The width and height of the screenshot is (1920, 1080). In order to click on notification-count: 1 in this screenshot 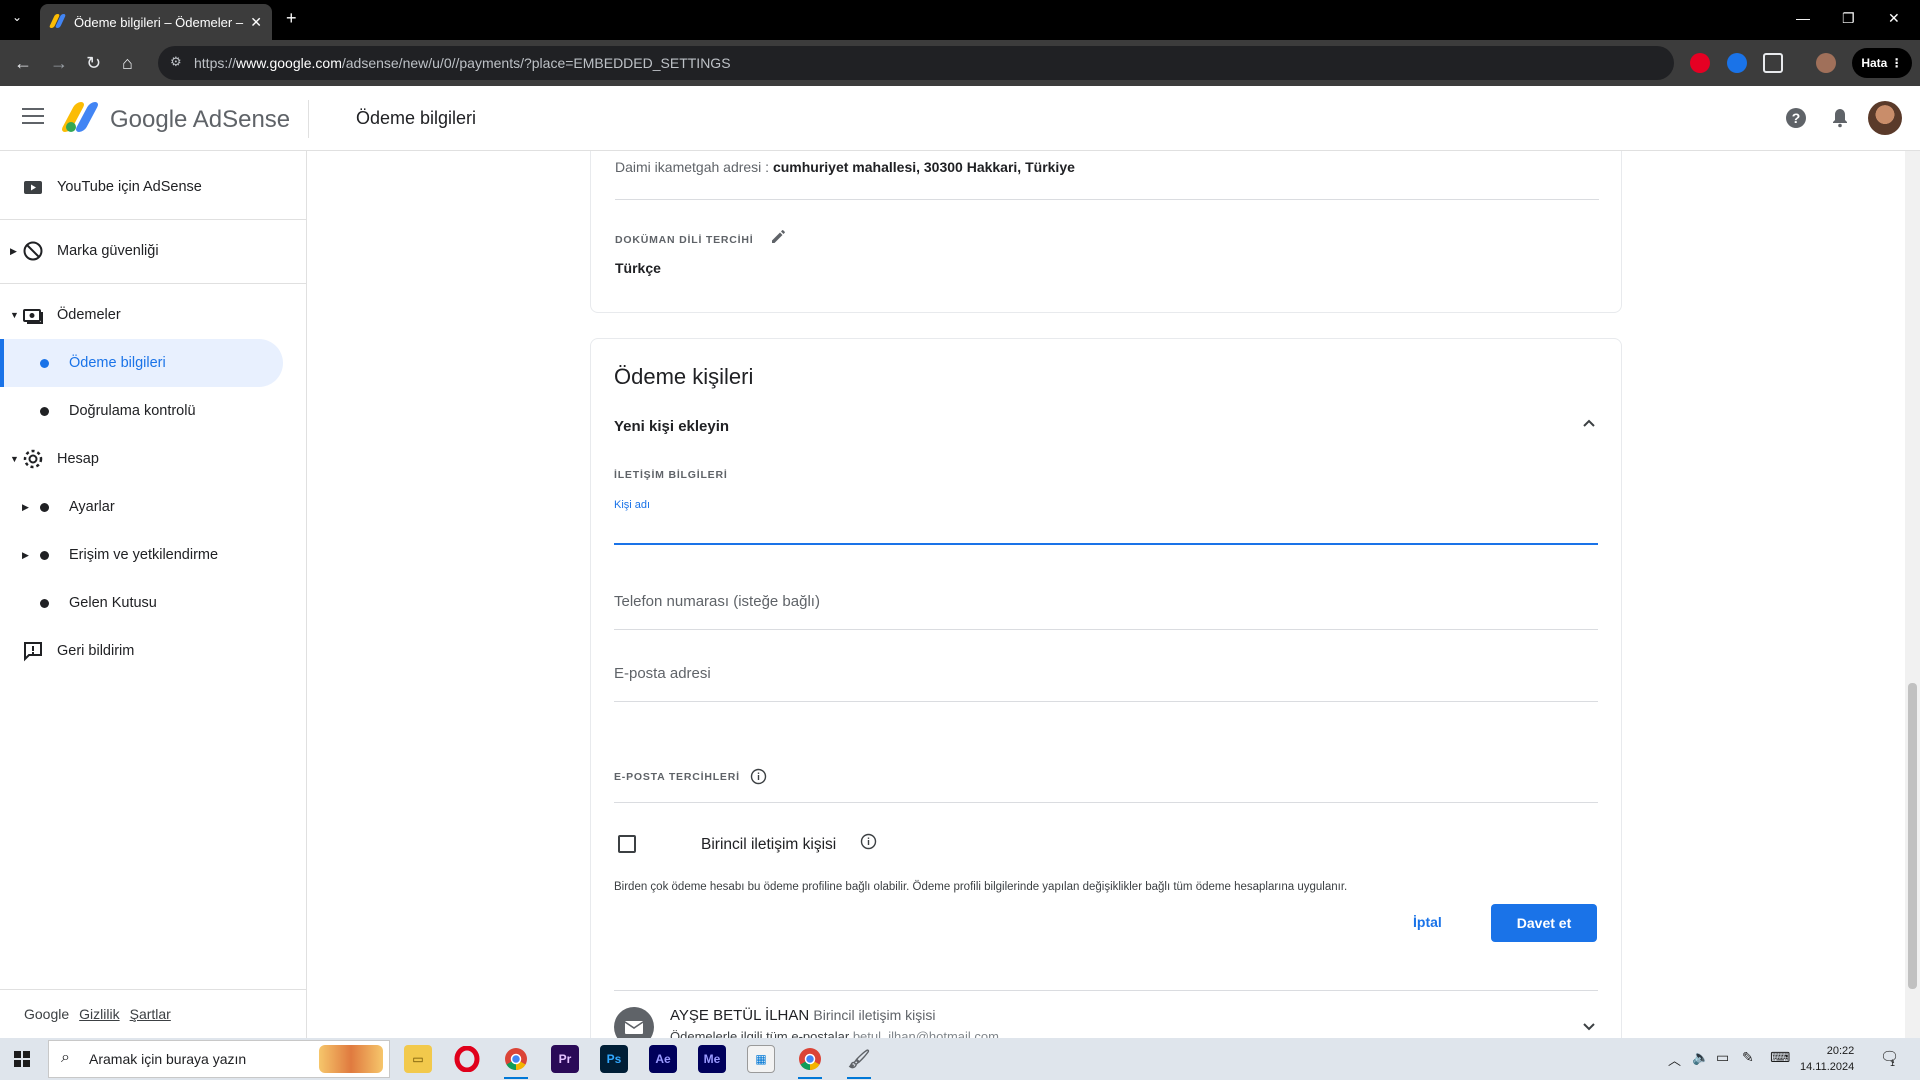, I will do `click(1893, 1063)`.